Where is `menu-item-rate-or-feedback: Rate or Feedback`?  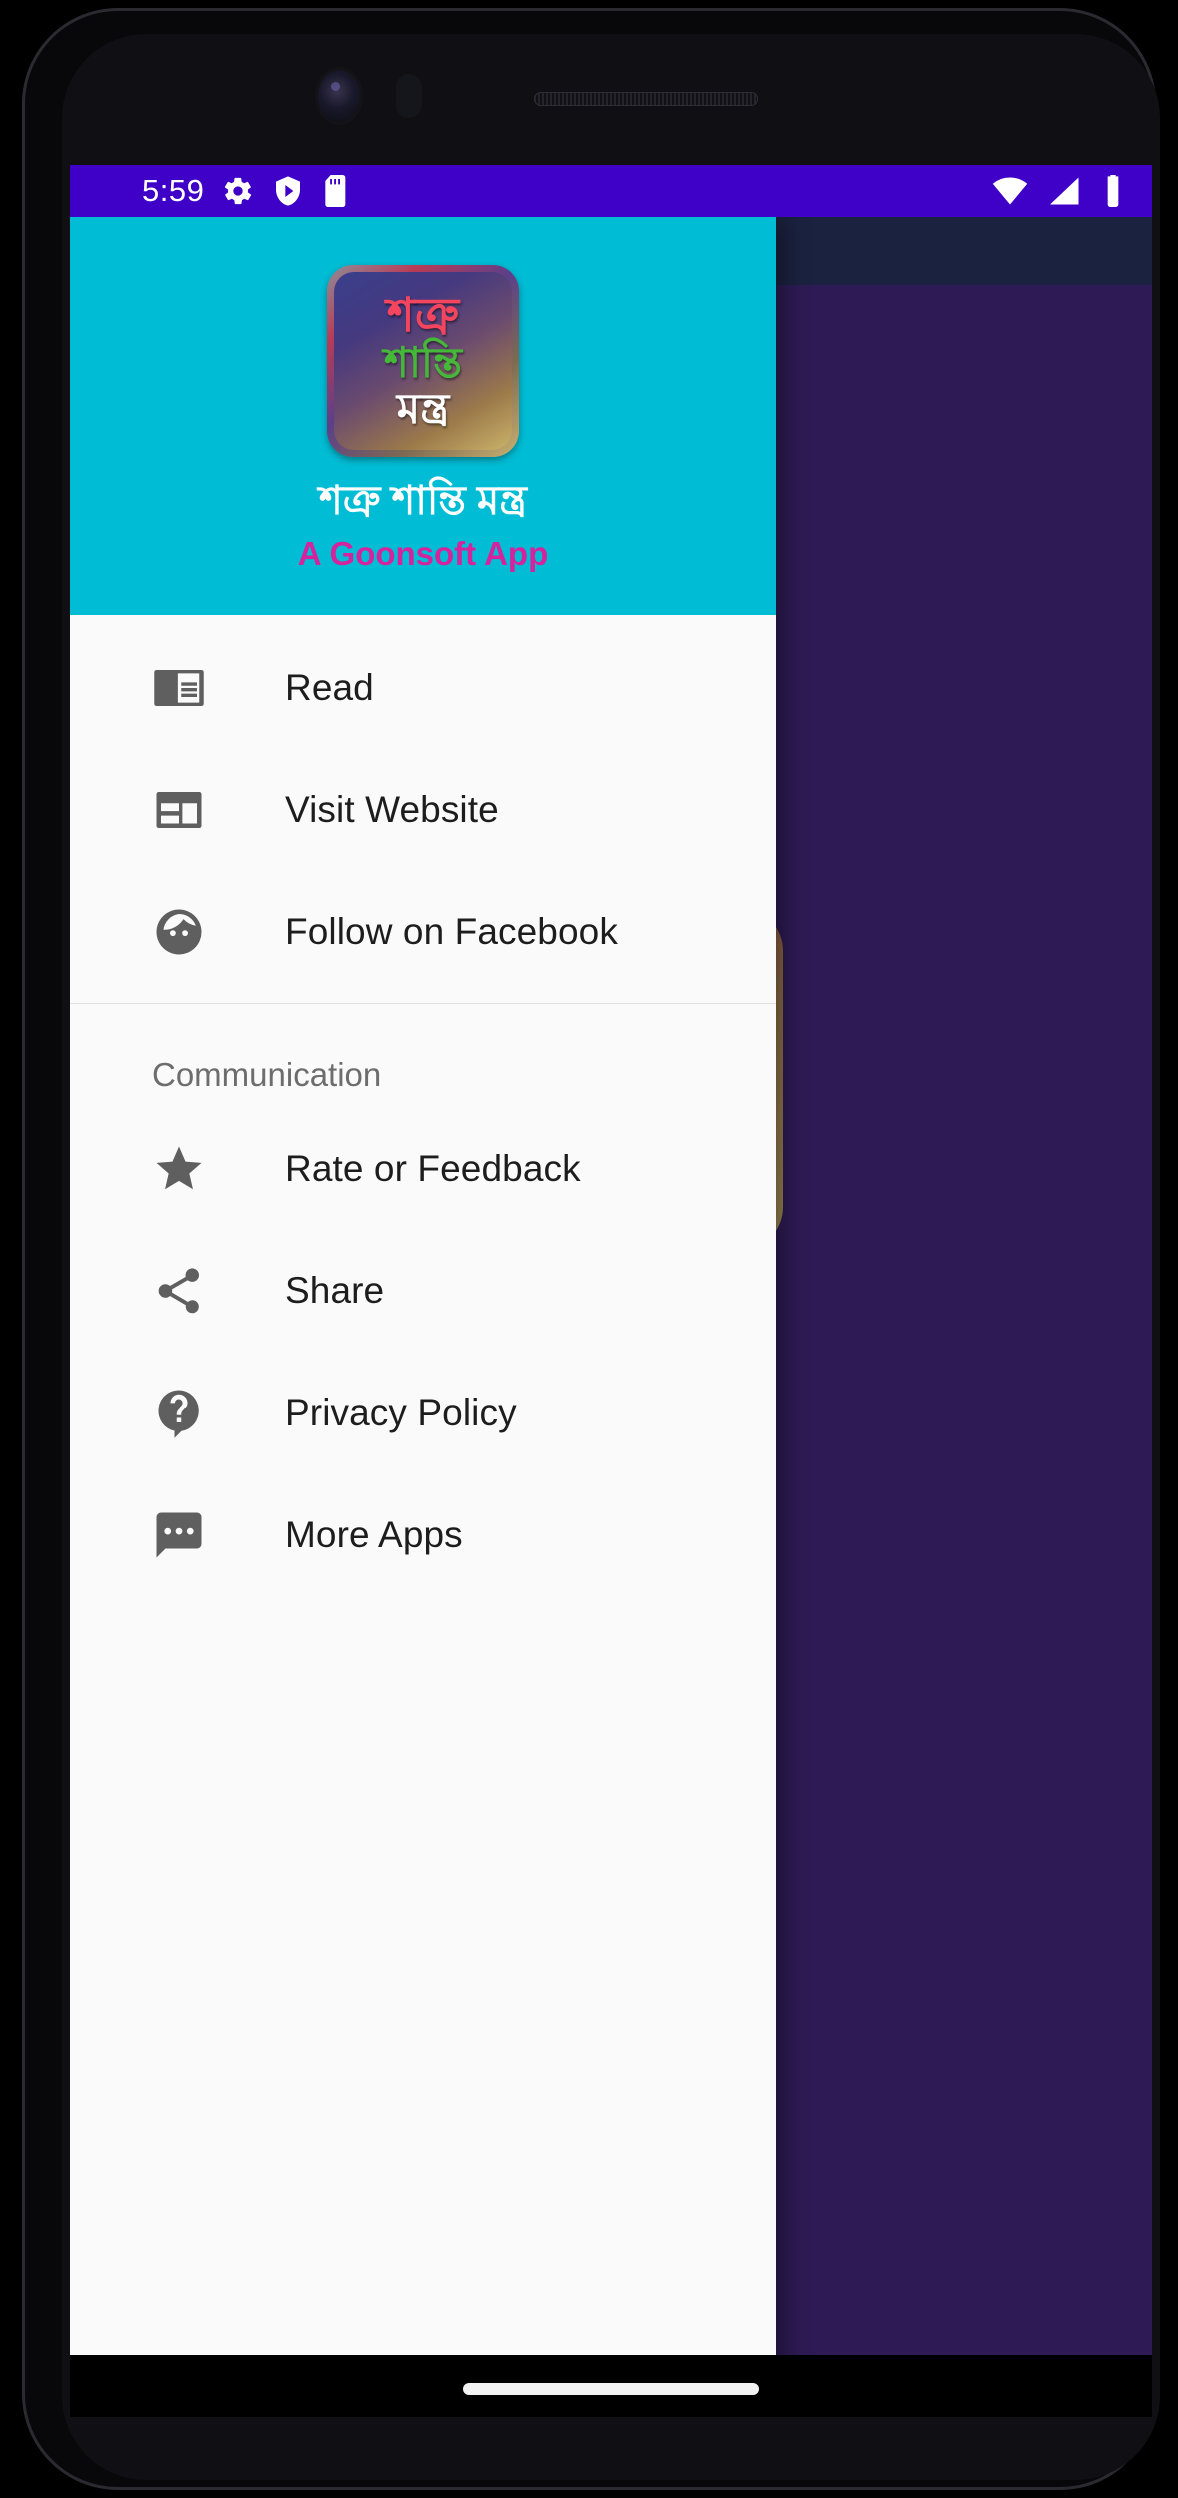
menu-item-rate-or-feedback: Rate or Feedback is located at coordinates (423, 1169).